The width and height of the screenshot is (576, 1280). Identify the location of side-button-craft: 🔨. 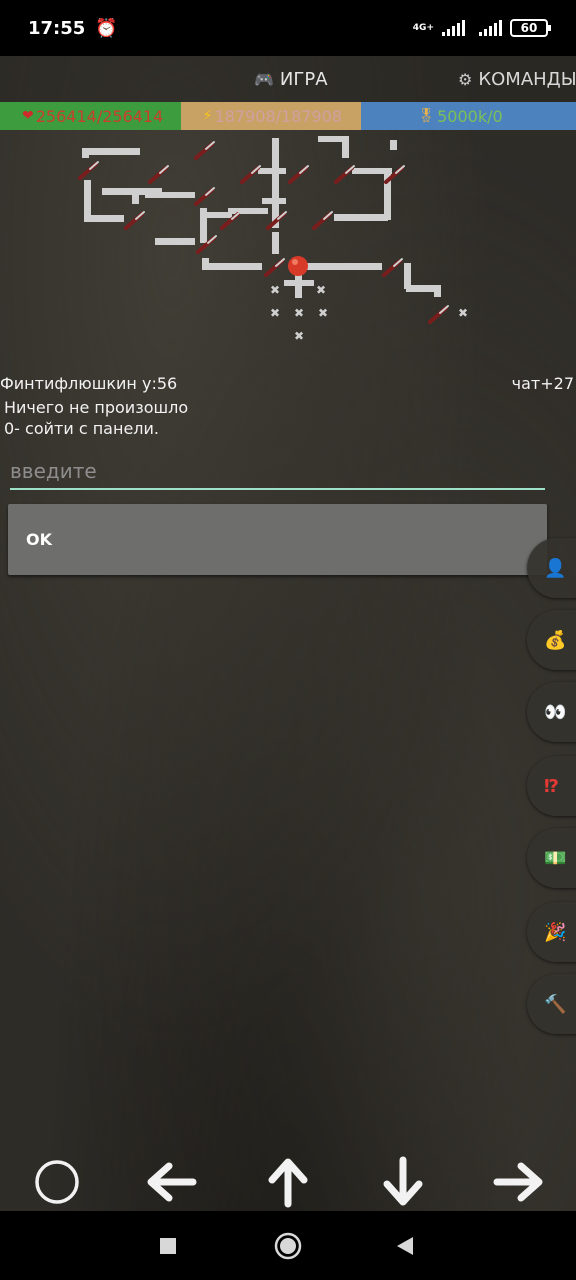
(551, 1004).